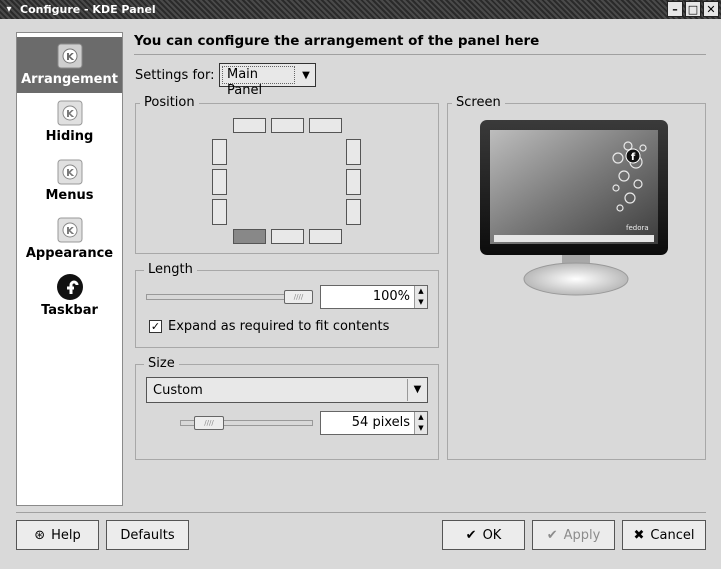 The image size is (721, 569). What do you see at coordinates (360, 9) in the screenshot?
I see `title-bar: ▾ Configure - KDE Panel – □ ✕` at bounding box center [360, 9].